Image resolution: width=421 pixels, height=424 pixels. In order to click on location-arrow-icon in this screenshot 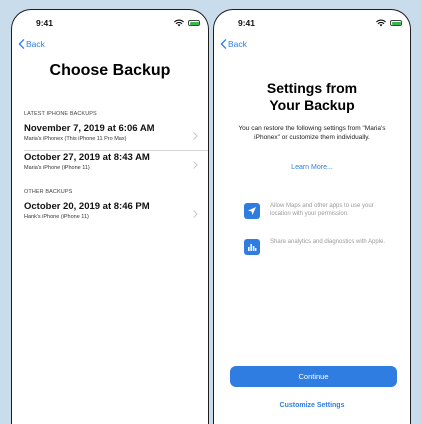, I will do `click(252, 211)`.